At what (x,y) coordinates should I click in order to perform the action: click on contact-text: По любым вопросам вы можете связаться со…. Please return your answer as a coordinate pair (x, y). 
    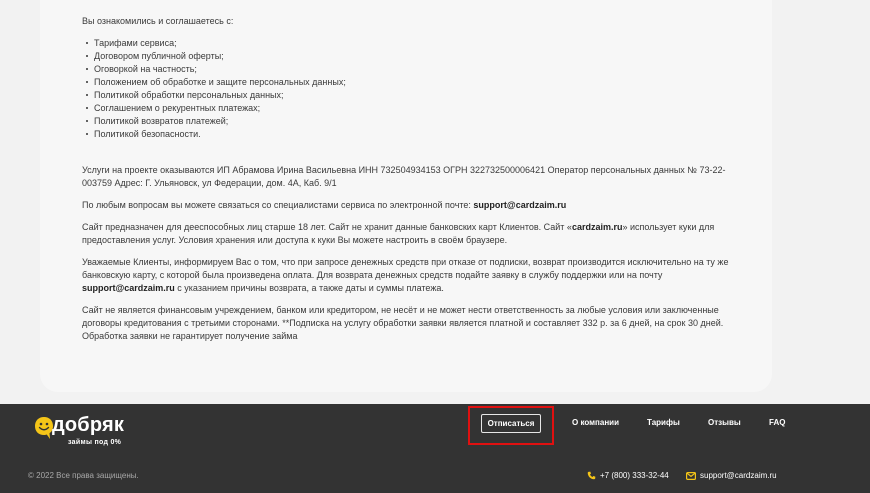
    Looking at the image, I should click on (278, 205).